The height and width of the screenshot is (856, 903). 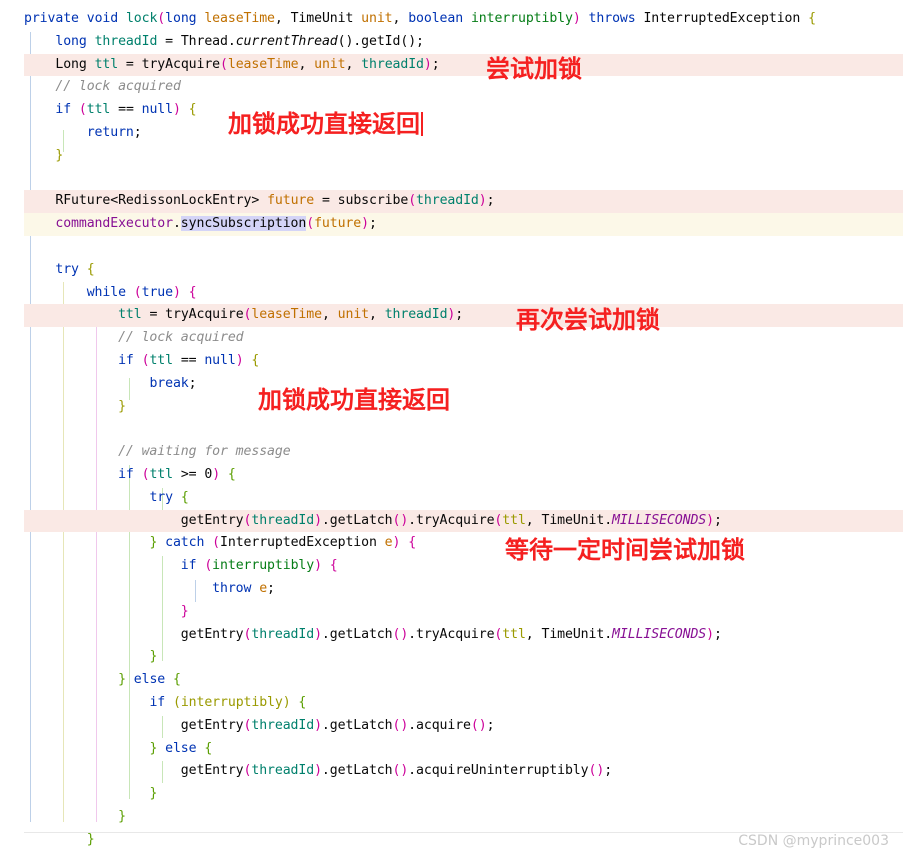 I want to click on code-line: } catch (InterruptedException e) {, so click(x=451, y=543).